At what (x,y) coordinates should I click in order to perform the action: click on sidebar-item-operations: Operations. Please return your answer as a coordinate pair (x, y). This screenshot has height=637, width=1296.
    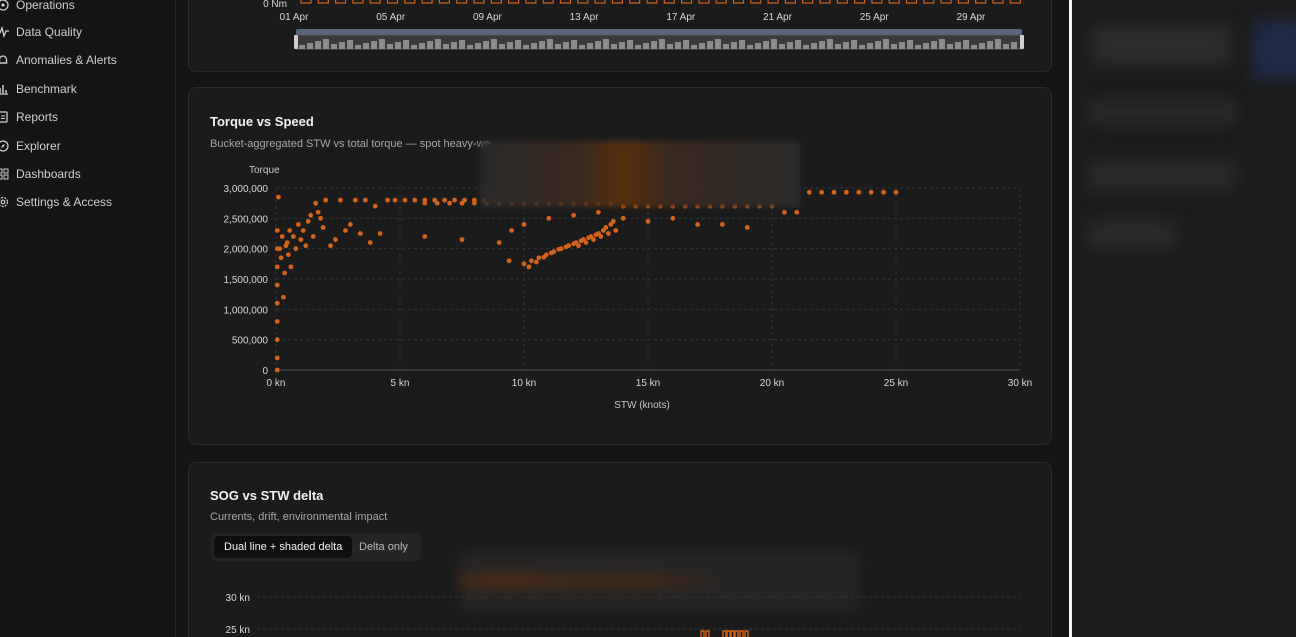
    Looking at the image, I should click on (37, 7).